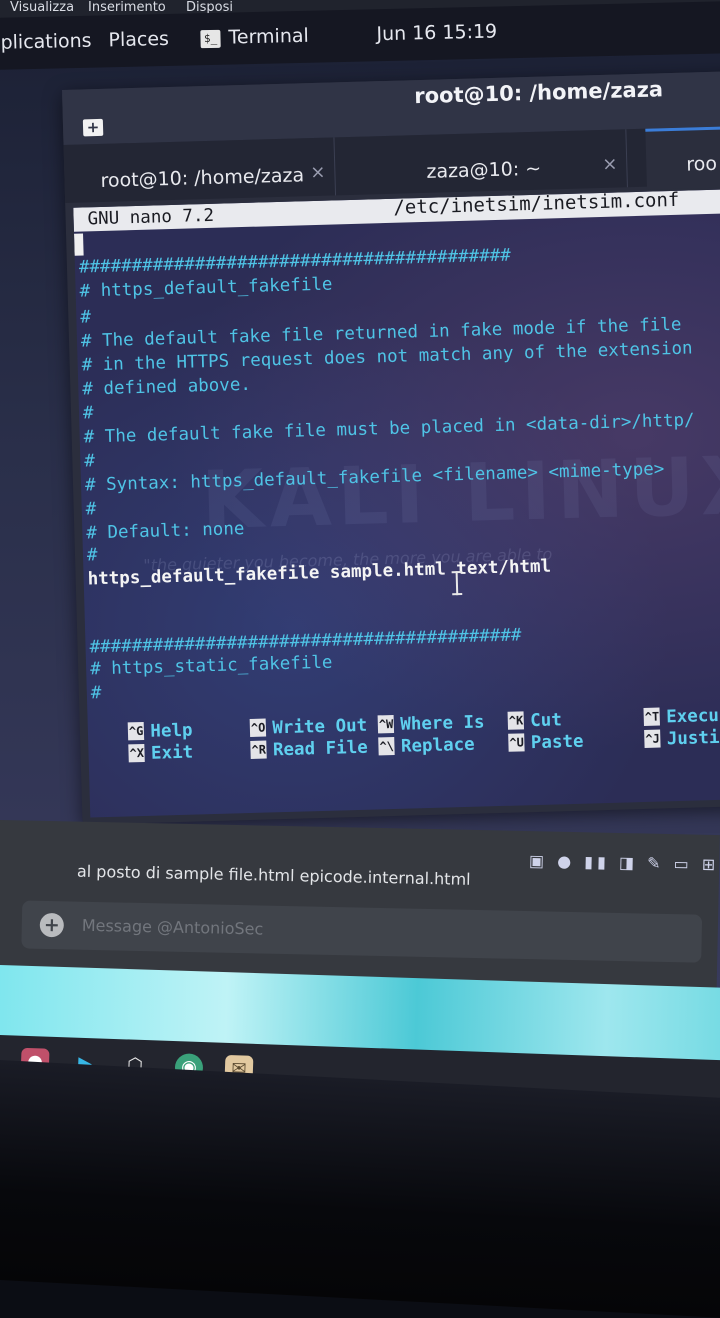  I want to click on tab-label: roo, so click(702, 164).